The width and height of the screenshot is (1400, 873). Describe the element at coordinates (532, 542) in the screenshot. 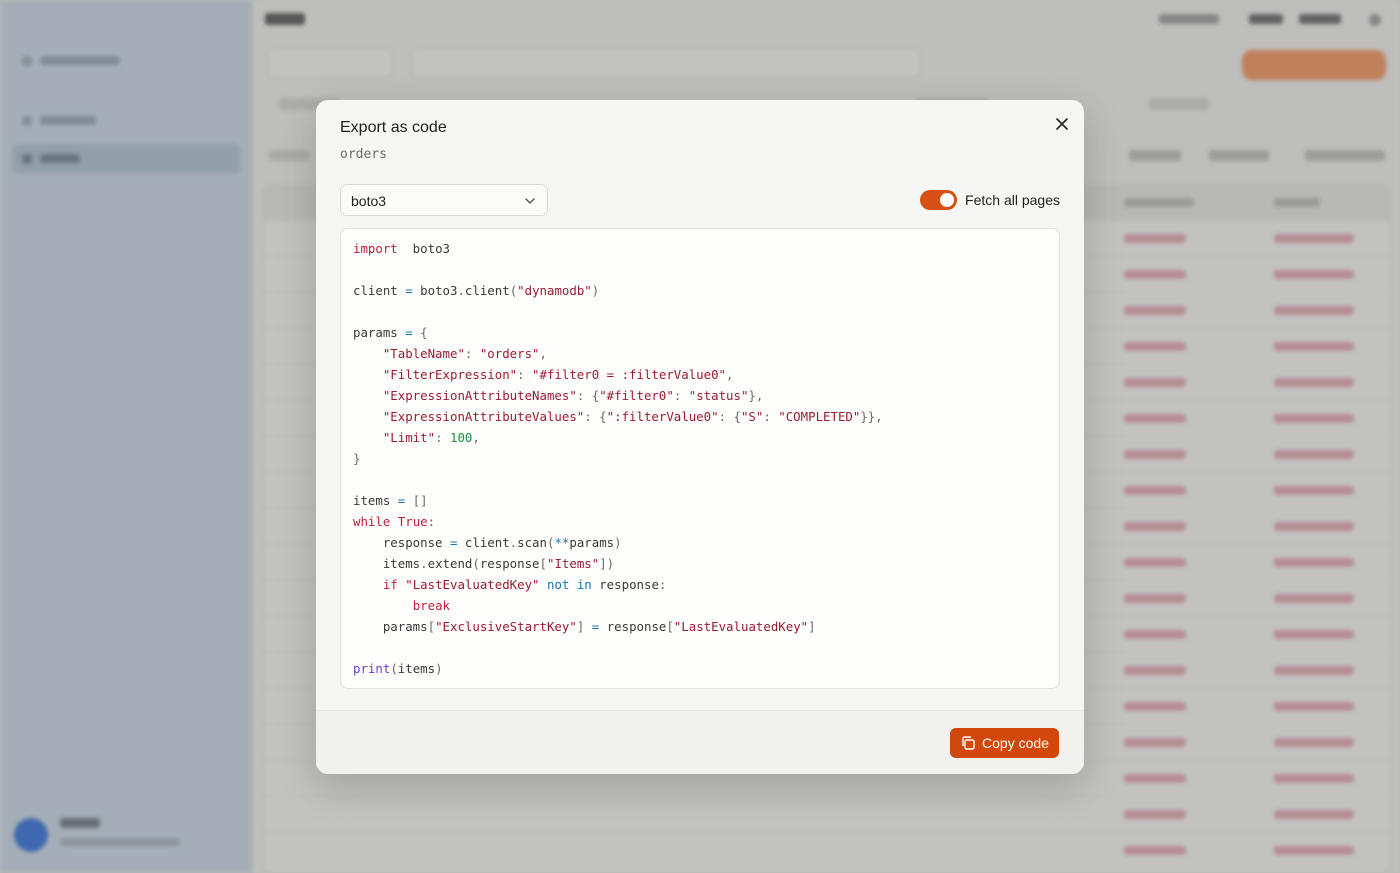

I see `code-token: scan` at that location.